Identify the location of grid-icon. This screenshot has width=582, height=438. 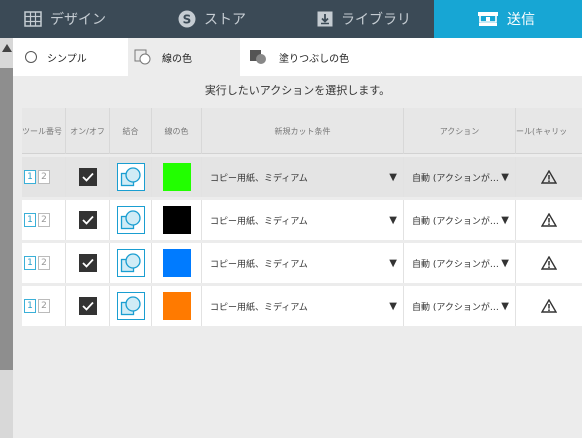
(33, 19).